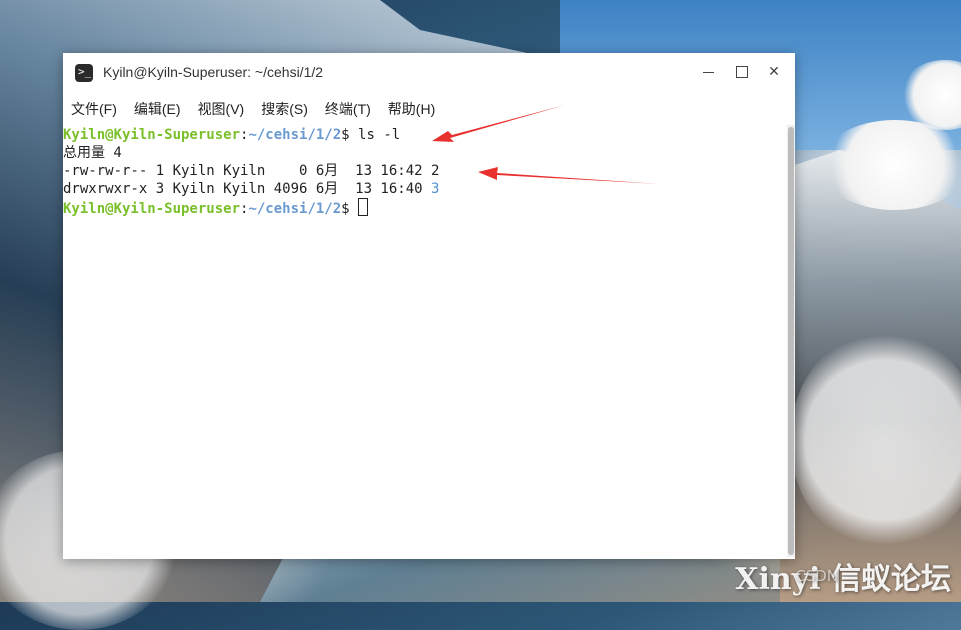  I want to click on close-button: ✕, so click(774, 72).